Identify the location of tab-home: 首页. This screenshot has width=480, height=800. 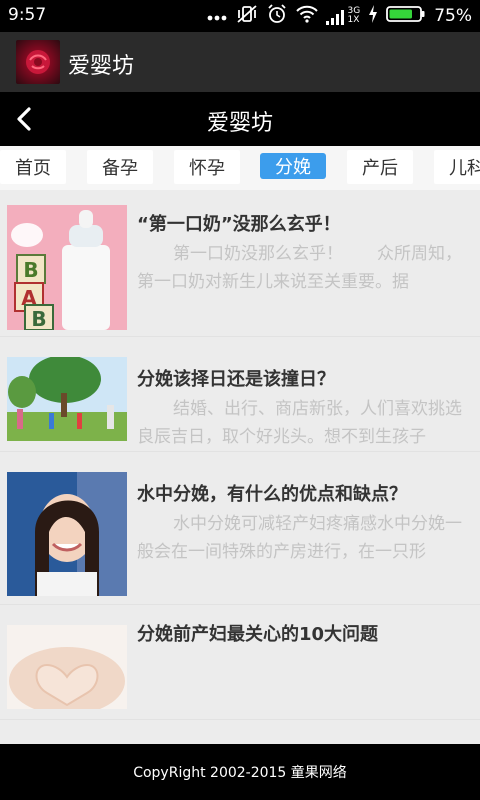
(33, 167).